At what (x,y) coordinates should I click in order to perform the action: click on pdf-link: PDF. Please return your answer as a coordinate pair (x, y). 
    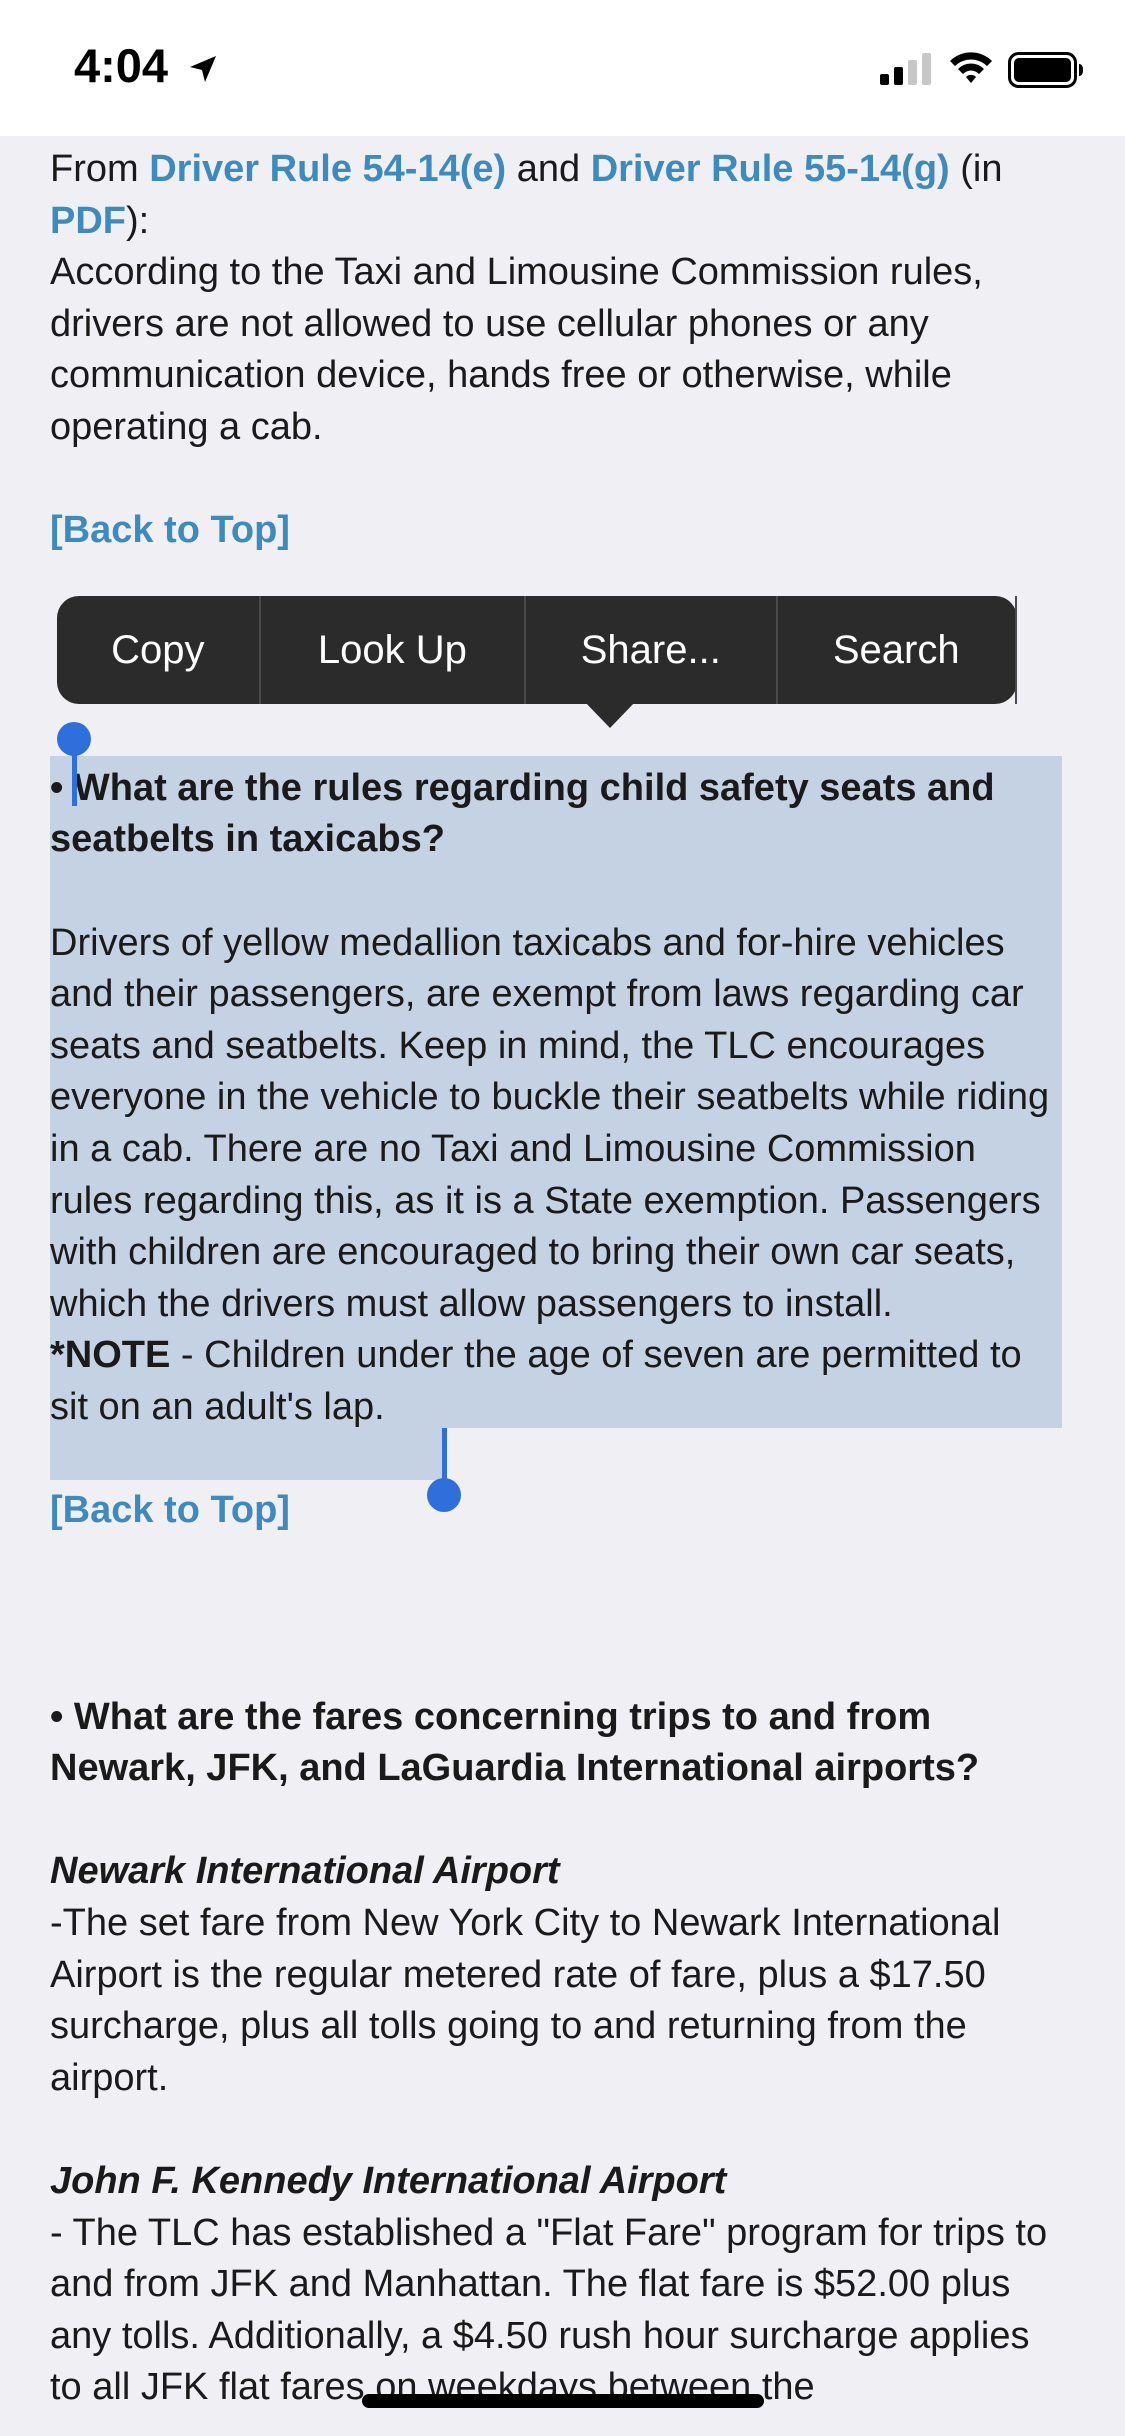
    Looking at the image, I should click on (88, 221).